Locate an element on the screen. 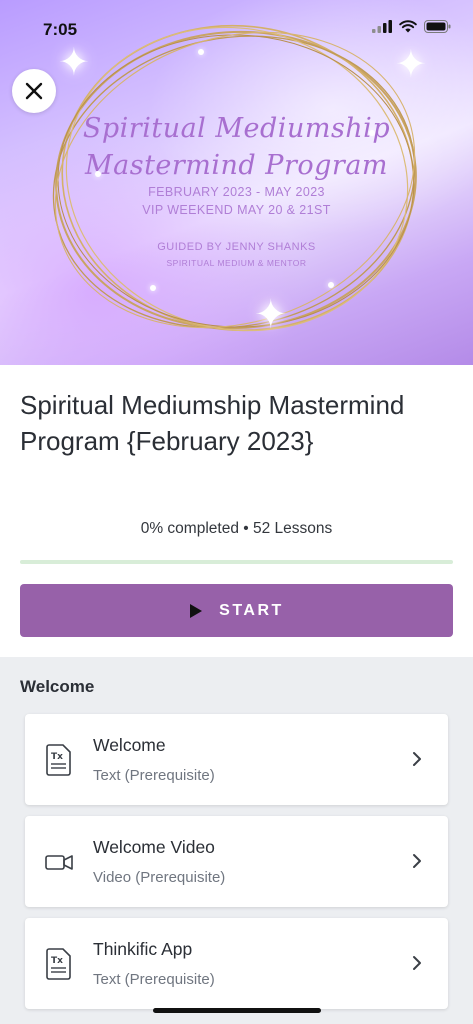  course-progress-bar is located at coordinates (236, 562).